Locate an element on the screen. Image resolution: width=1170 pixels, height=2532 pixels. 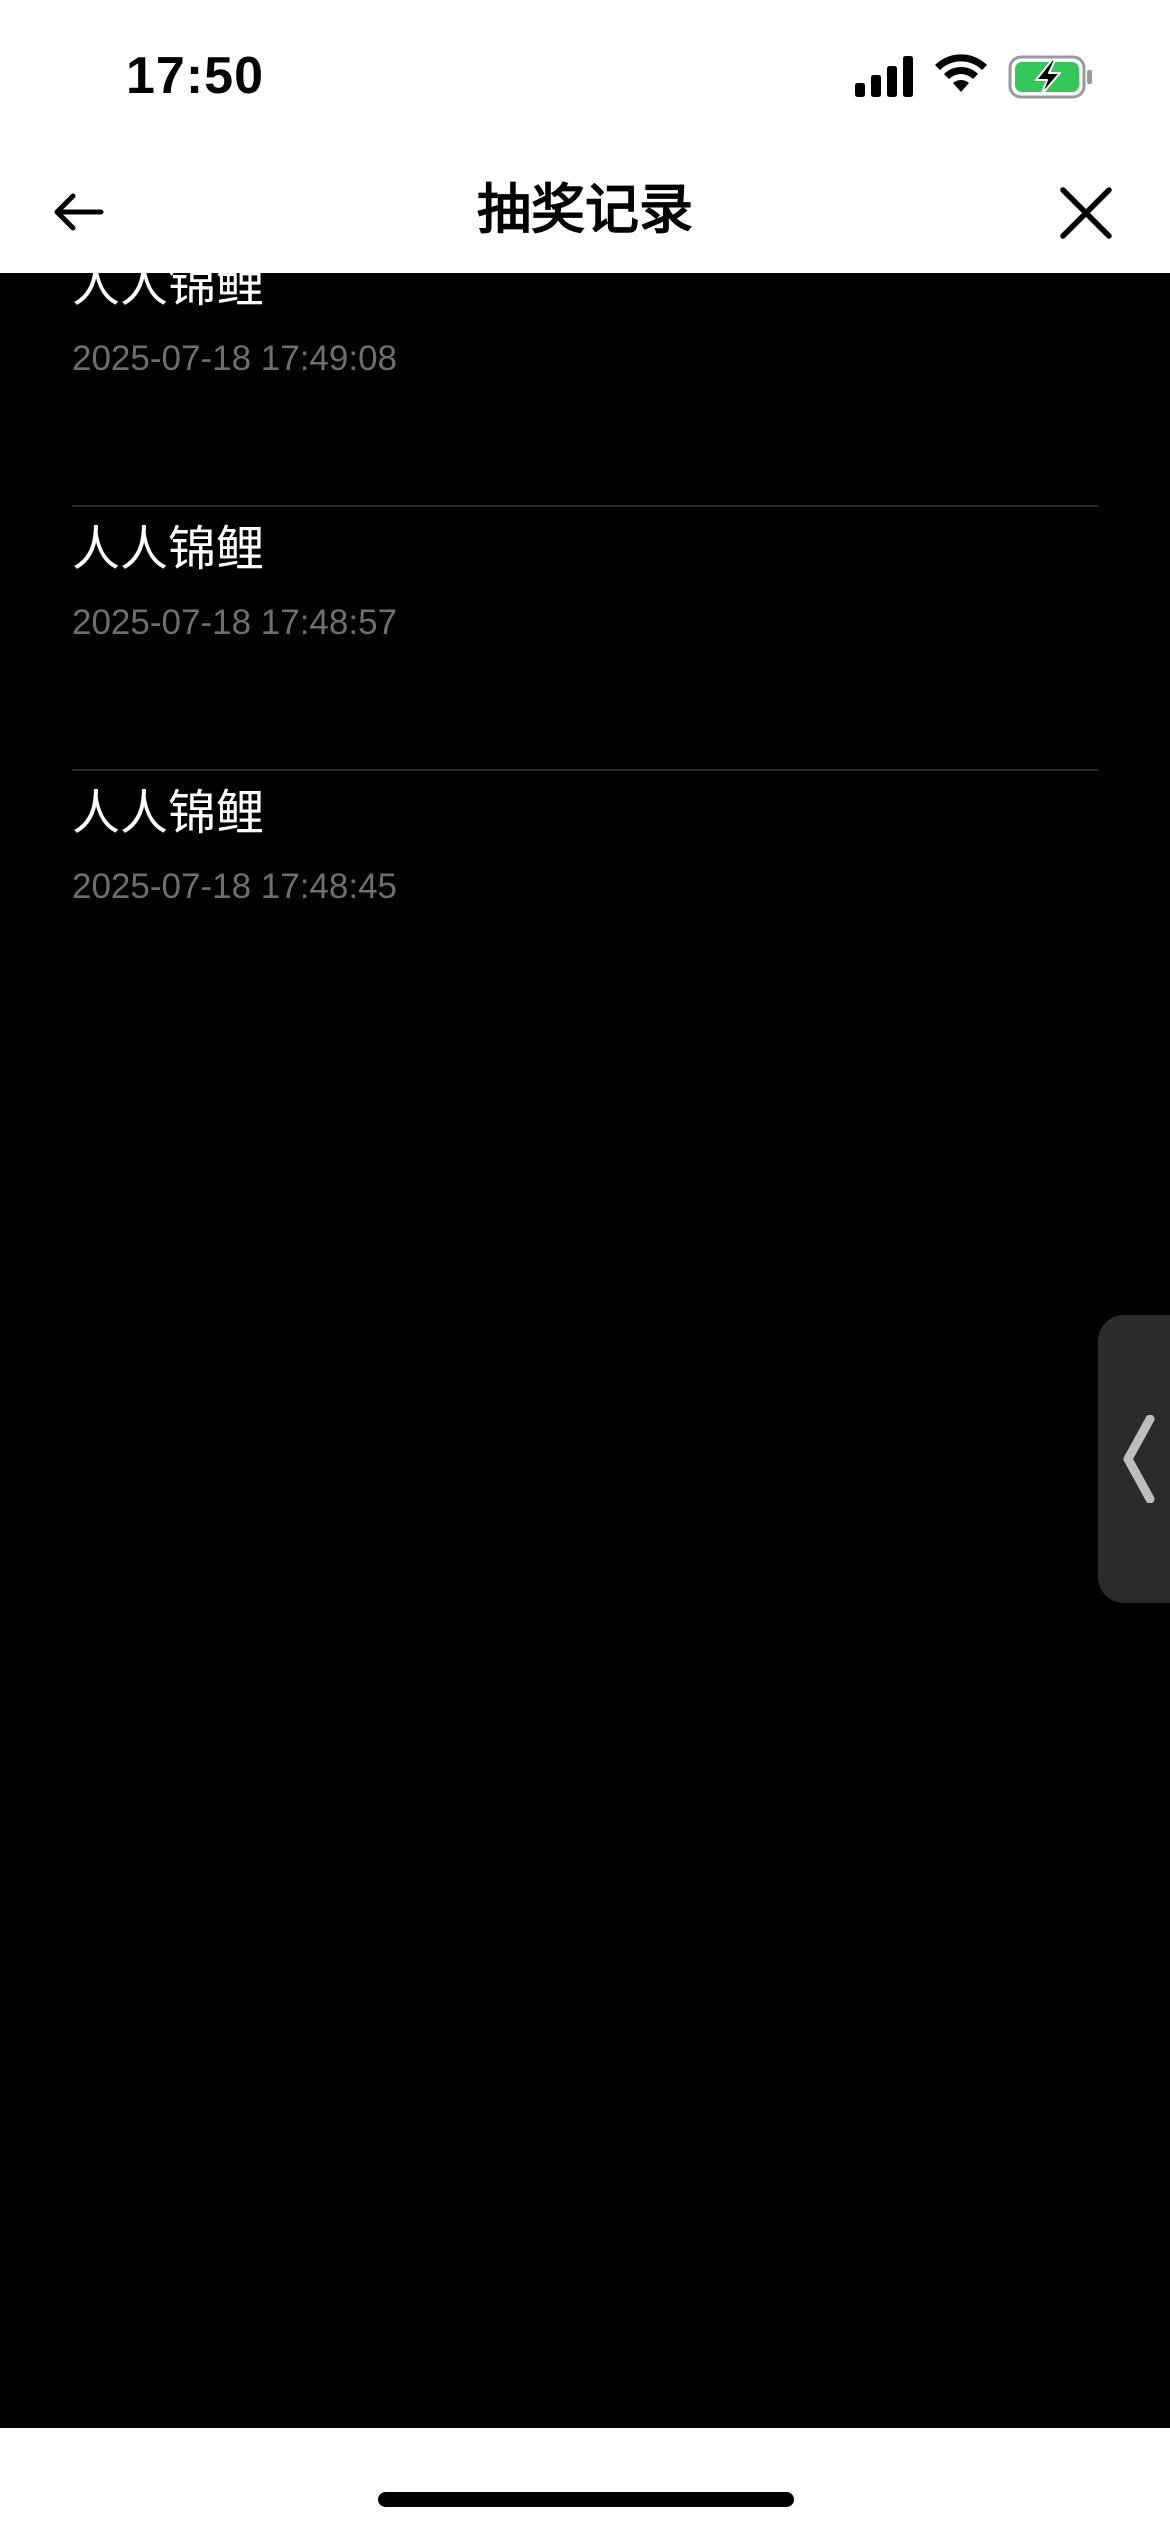
side-expand-handle is located at coordinates (1134, 1459).